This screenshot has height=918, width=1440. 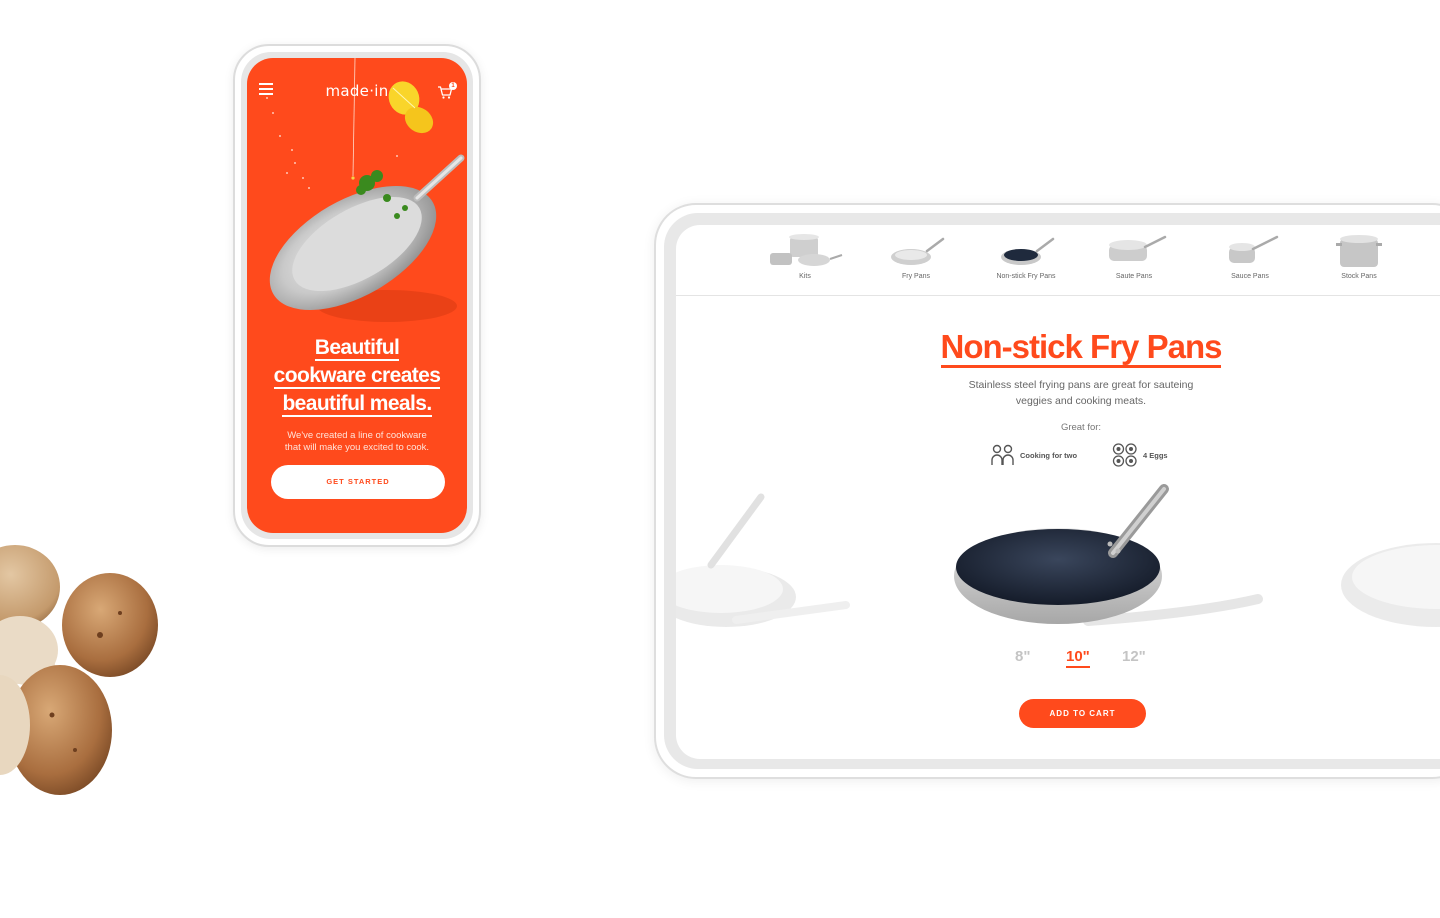 I want to click on headline-line: Beautiful, so click(x=357, y=348).